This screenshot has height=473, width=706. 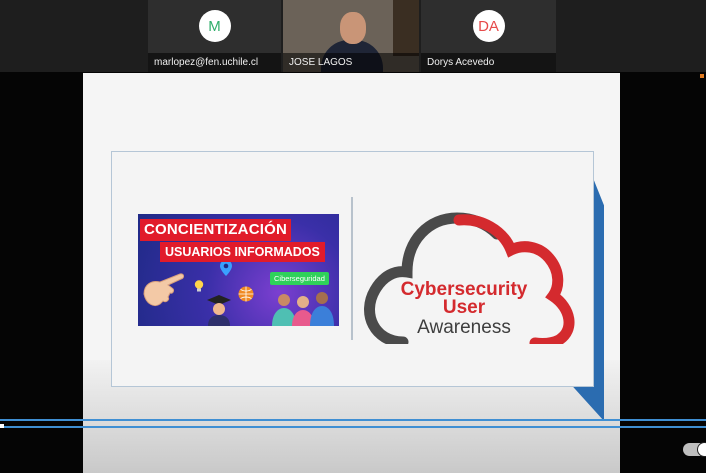 What do you see at coordinates (488, 62) in the screenshot?
I see `participant-name: Dorys Acevedo` at bounding box center [488, 62].